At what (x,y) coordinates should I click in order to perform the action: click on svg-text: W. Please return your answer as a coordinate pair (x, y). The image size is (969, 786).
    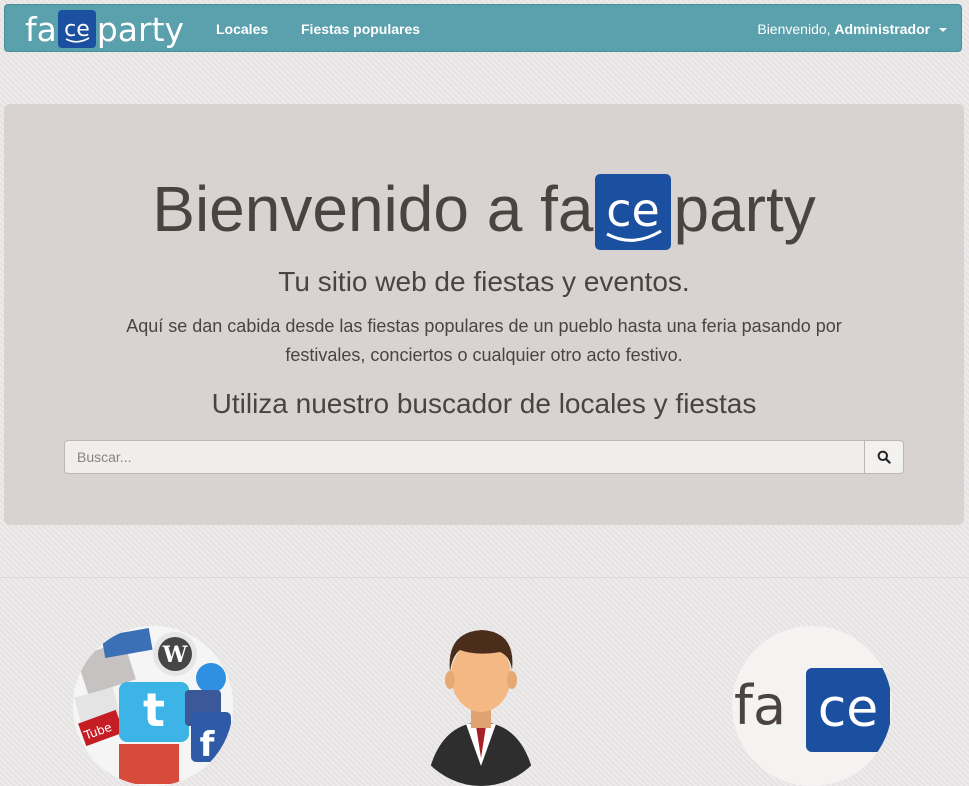
    Looking at the image, I should click on (175, 655).